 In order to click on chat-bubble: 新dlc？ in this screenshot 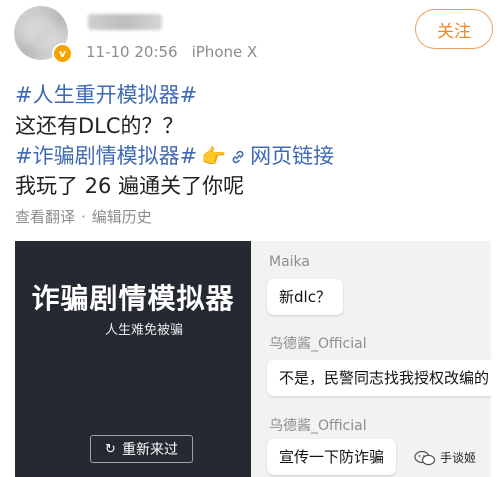, I will do `click(305, 297)`.